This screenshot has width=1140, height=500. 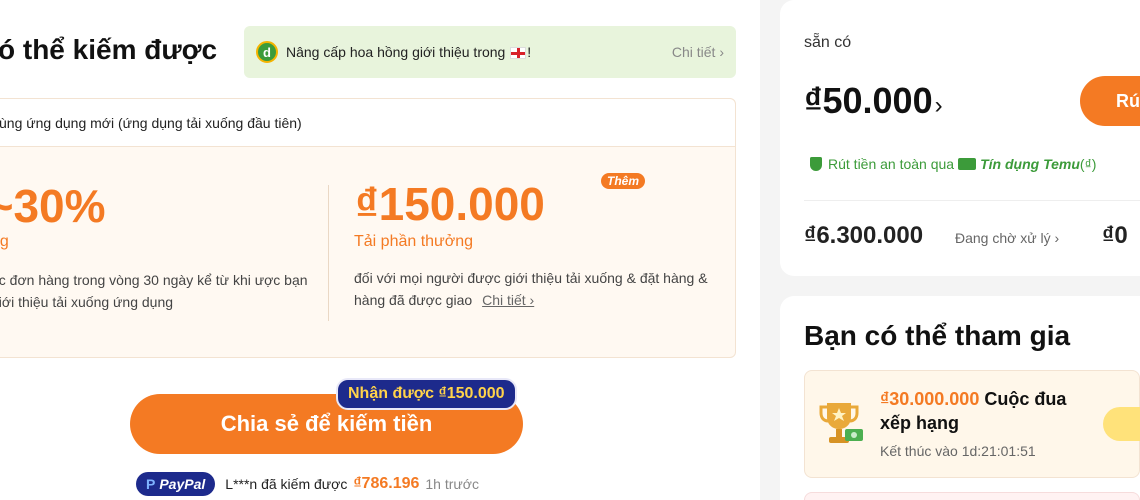 What do you see at coordinates (182, 484) in the screenshot?
I see `paypal-logo-text: PayPal` at bounding box center [182, 484].